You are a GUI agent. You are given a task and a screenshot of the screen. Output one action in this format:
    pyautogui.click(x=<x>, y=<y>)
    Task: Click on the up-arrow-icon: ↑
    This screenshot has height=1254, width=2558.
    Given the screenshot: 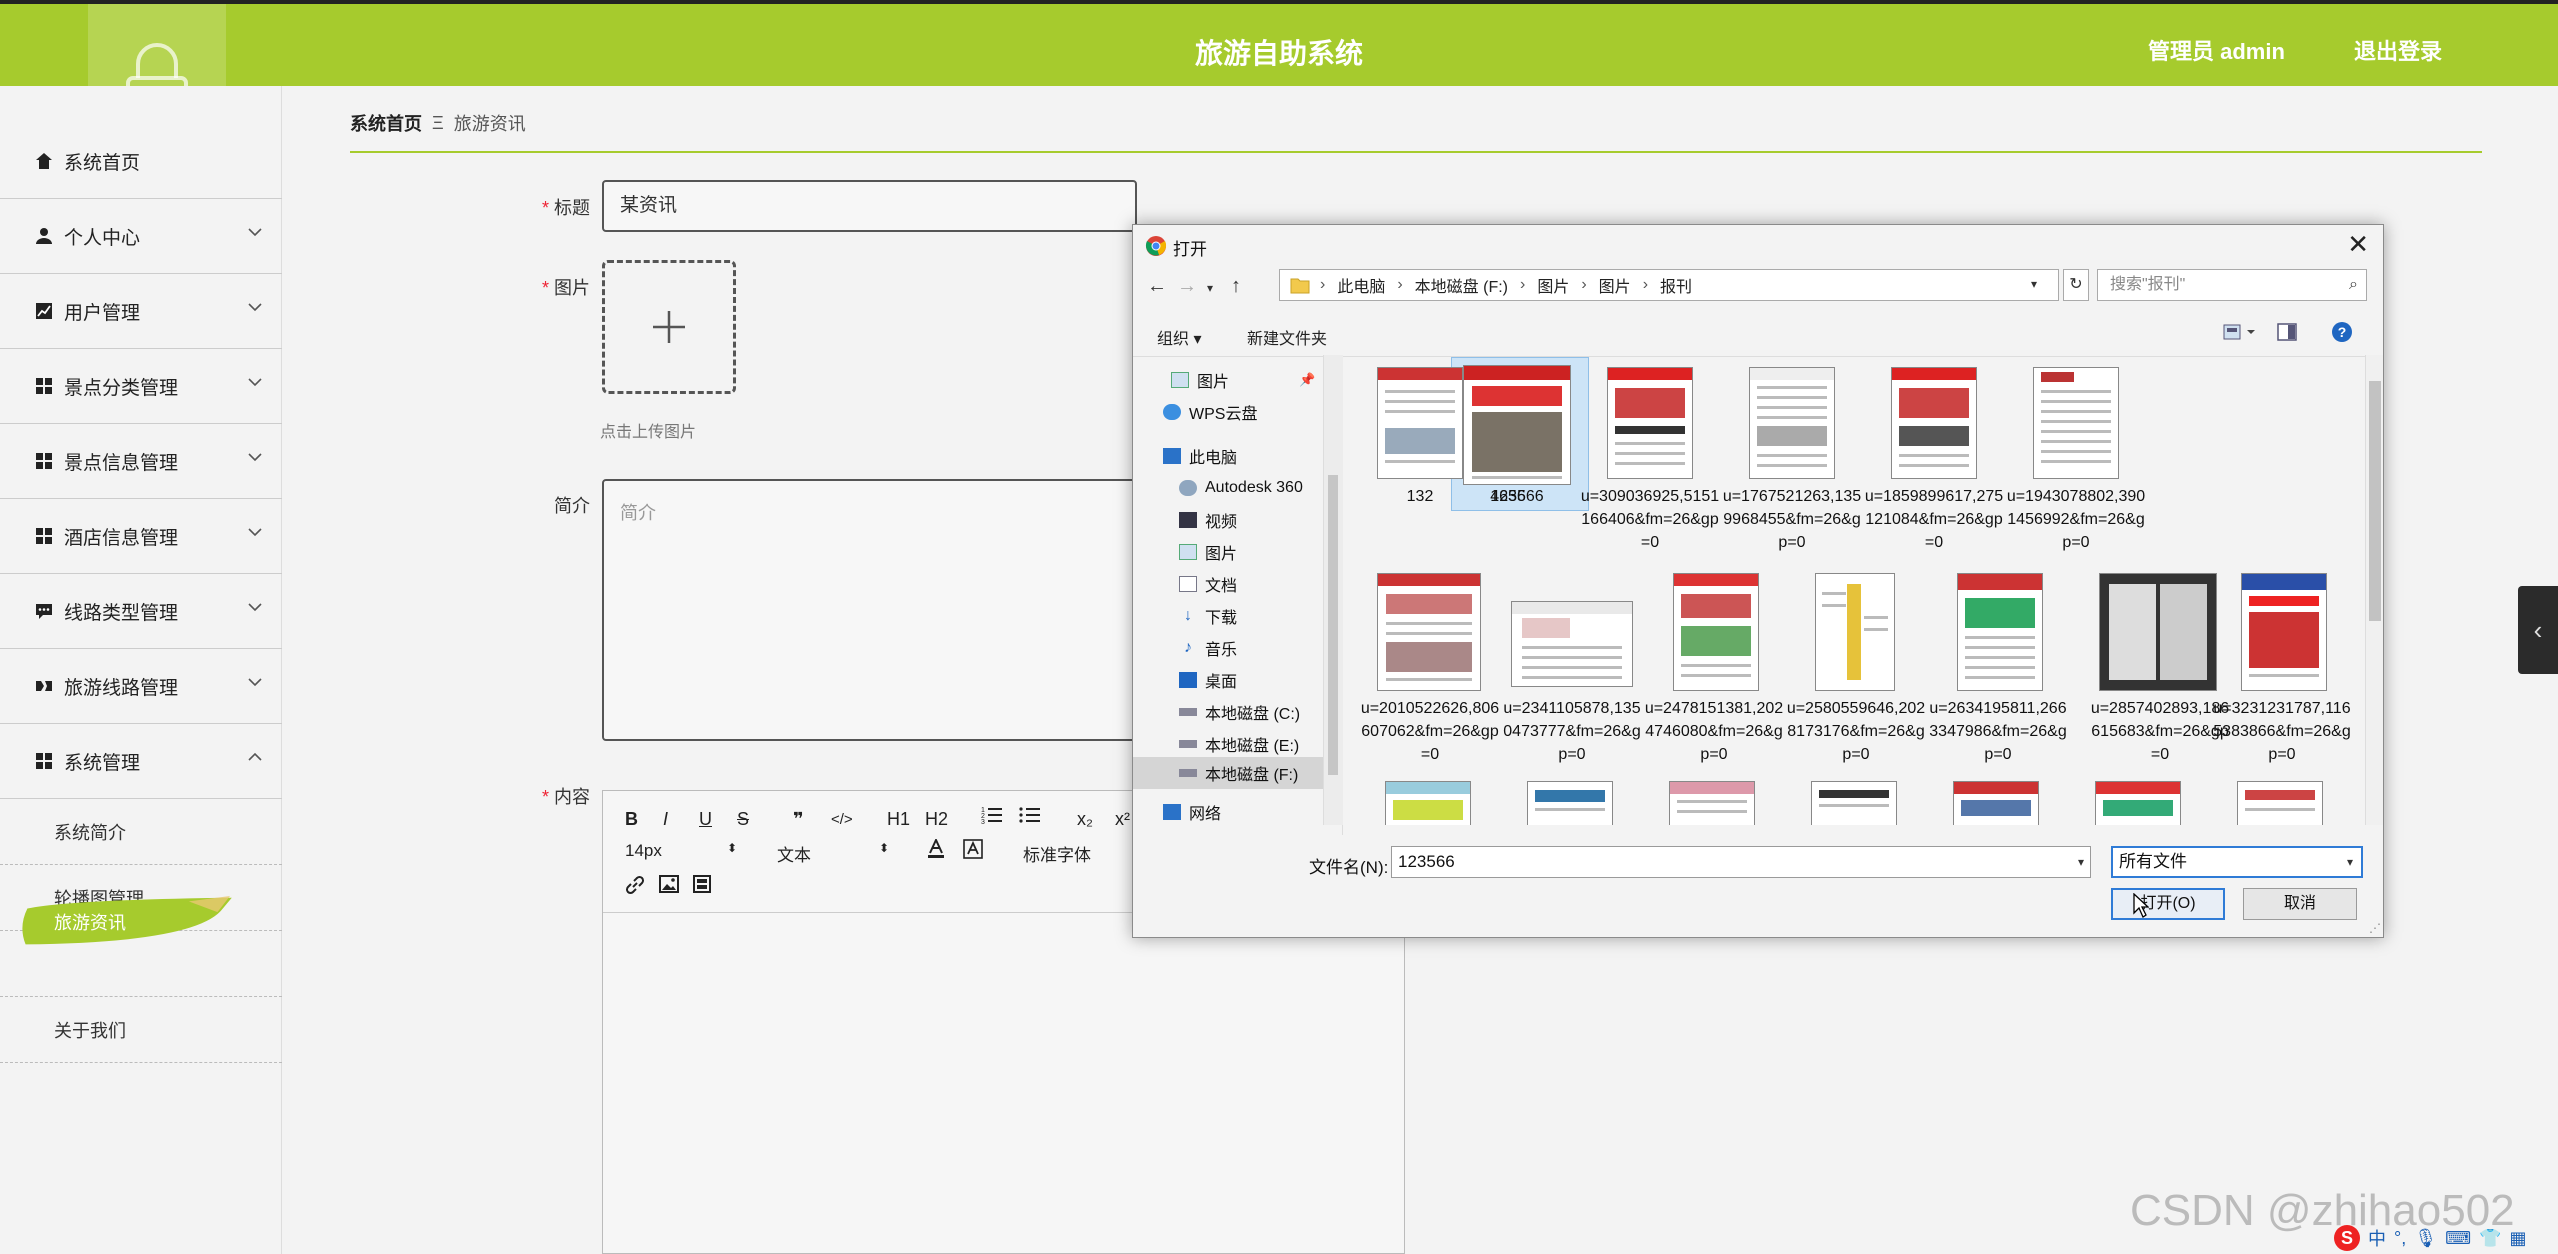 What is the action you would take?
    pyautogui.click(x=1236, y=286)
    